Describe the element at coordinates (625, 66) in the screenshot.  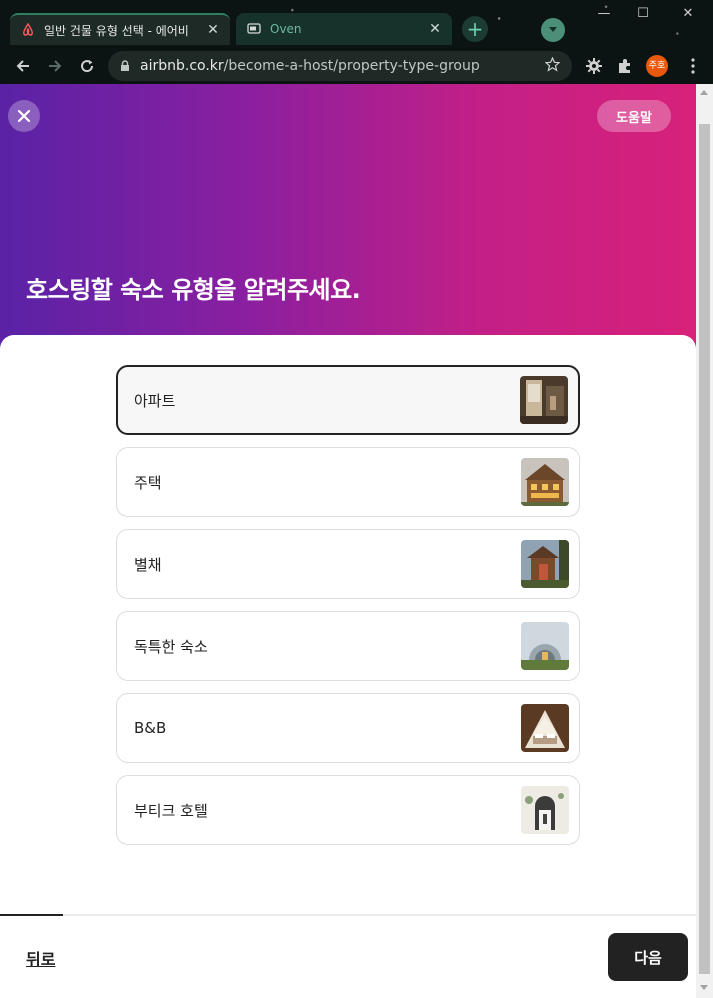
I see `extensions-puzzle-icon` at that location.